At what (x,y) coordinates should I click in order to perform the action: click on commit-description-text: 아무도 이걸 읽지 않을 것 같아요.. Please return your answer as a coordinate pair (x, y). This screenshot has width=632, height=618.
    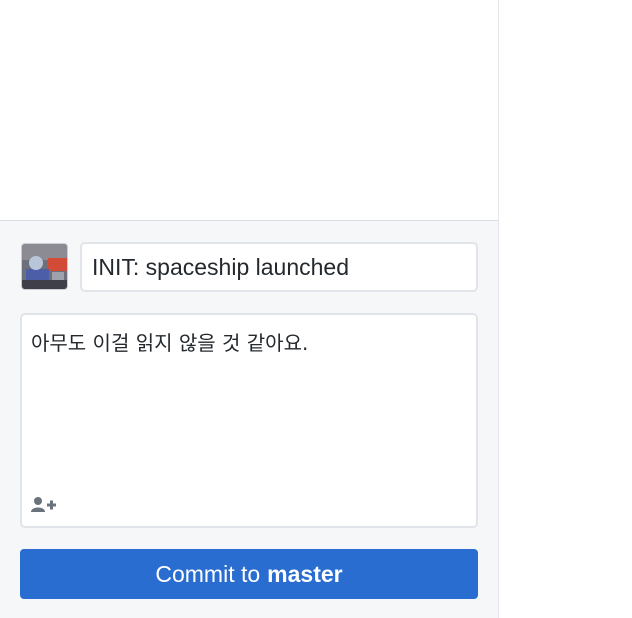
    Looking at the image, I should click on (170, 343).